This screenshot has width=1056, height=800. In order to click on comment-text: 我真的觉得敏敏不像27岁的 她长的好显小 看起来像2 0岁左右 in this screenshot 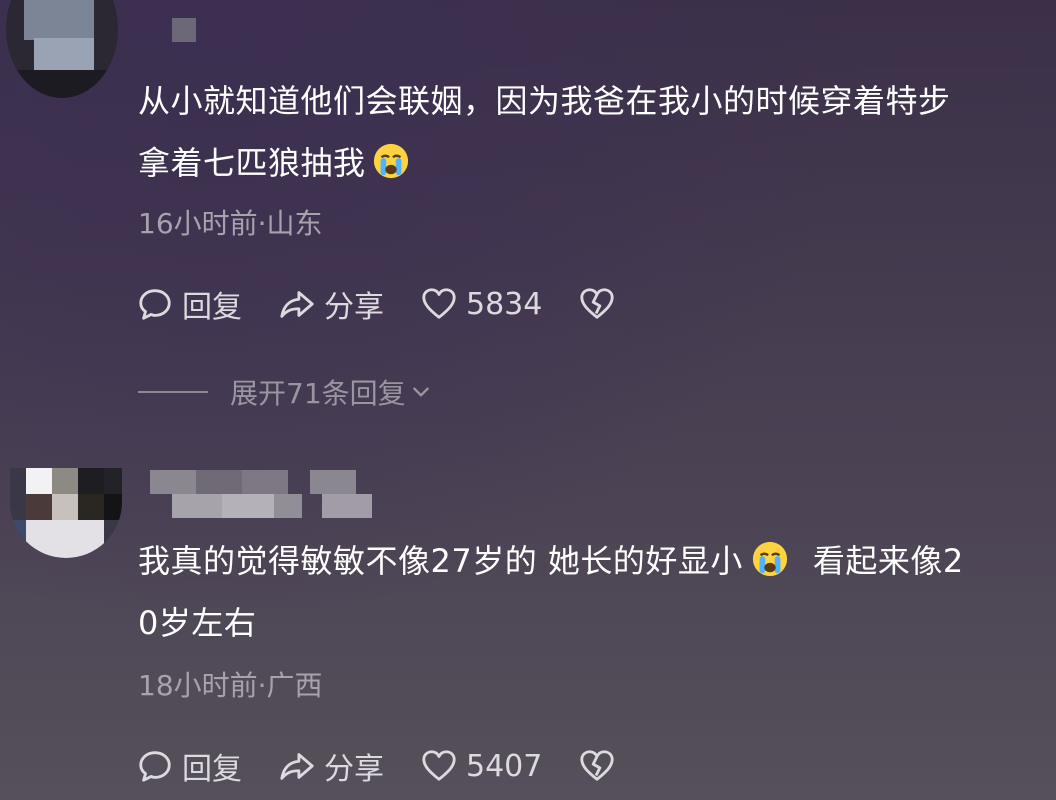, I will do `click(588, 592)`.